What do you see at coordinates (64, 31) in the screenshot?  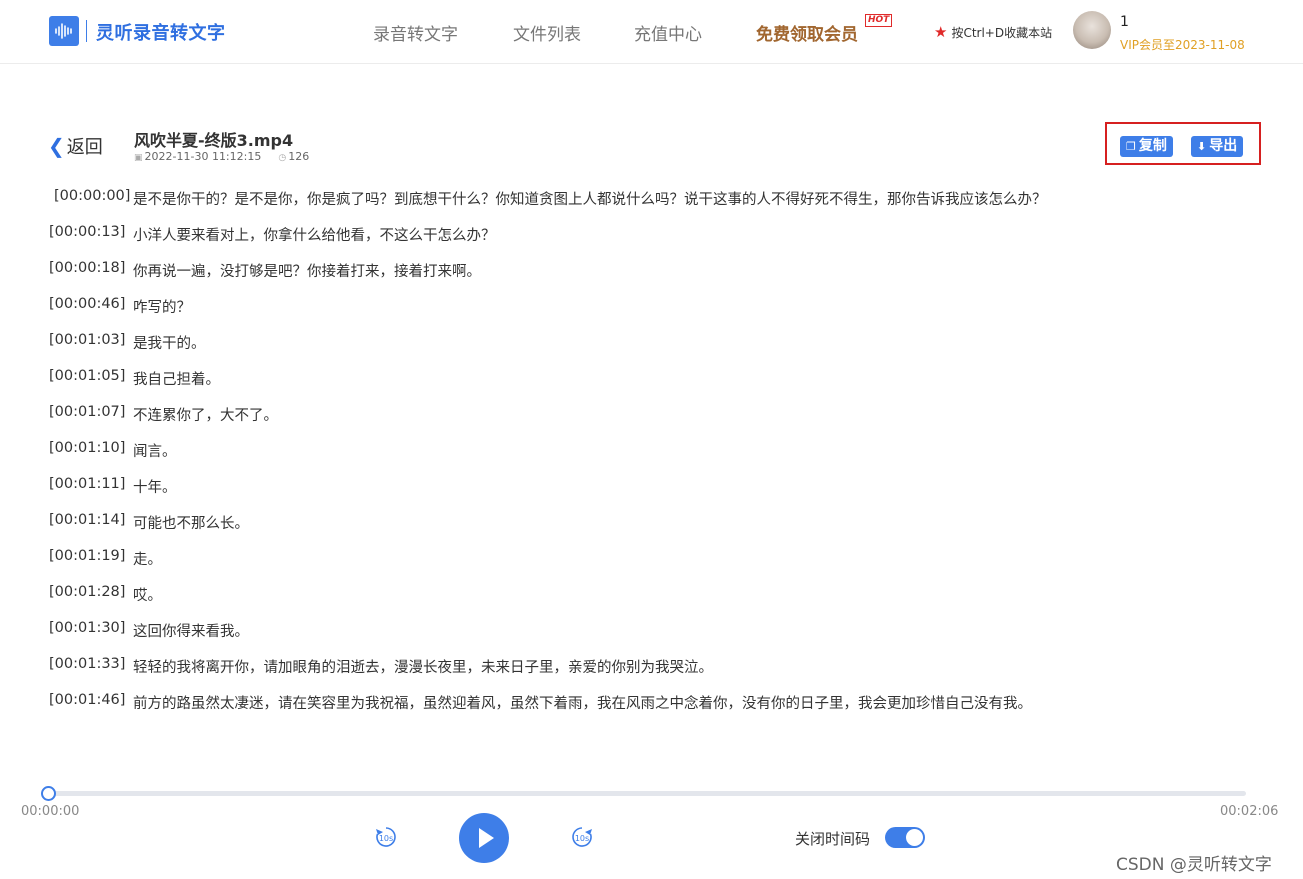 I see `logo-waveform-icon` at bounding box center [64, 31].